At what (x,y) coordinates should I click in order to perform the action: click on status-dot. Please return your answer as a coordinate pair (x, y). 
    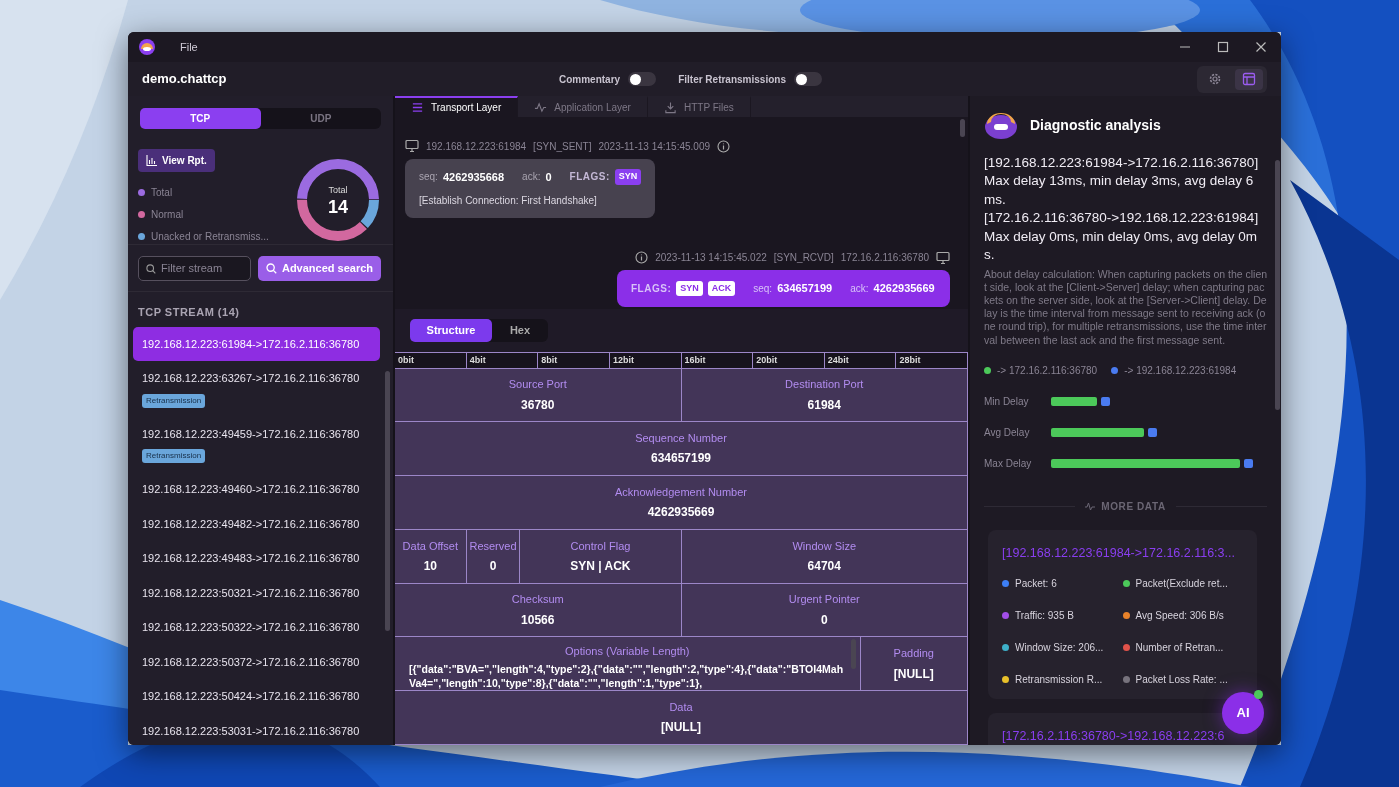
    Looking at the image, I should click on (1258, 694).